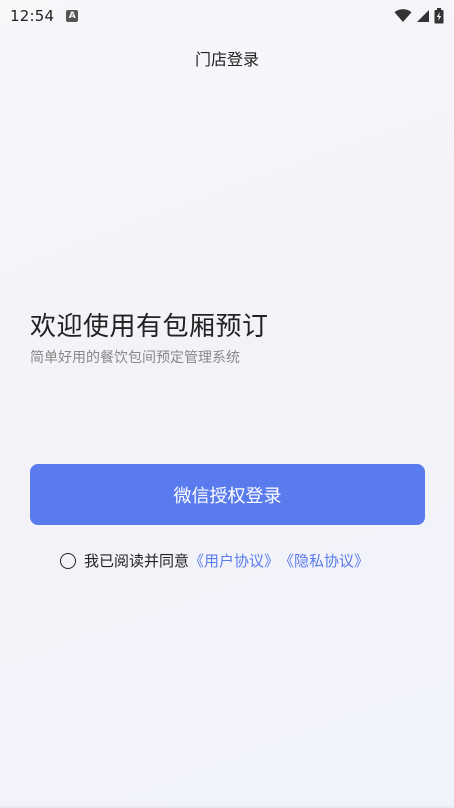 The width and height of the screenshot is (454, 808). I want to click on welcome-subtitle: 简单好用的餐饮包间预定管理系统, so click(135, 358).